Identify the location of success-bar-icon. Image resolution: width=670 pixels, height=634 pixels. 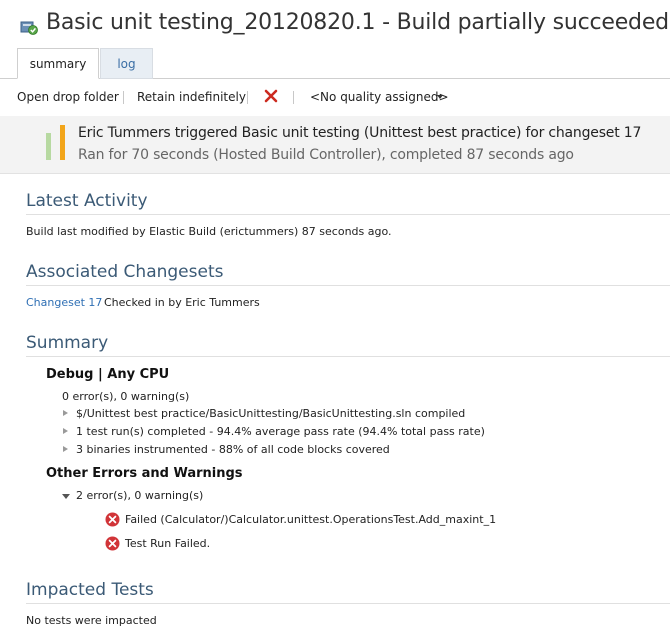
(48, 146).